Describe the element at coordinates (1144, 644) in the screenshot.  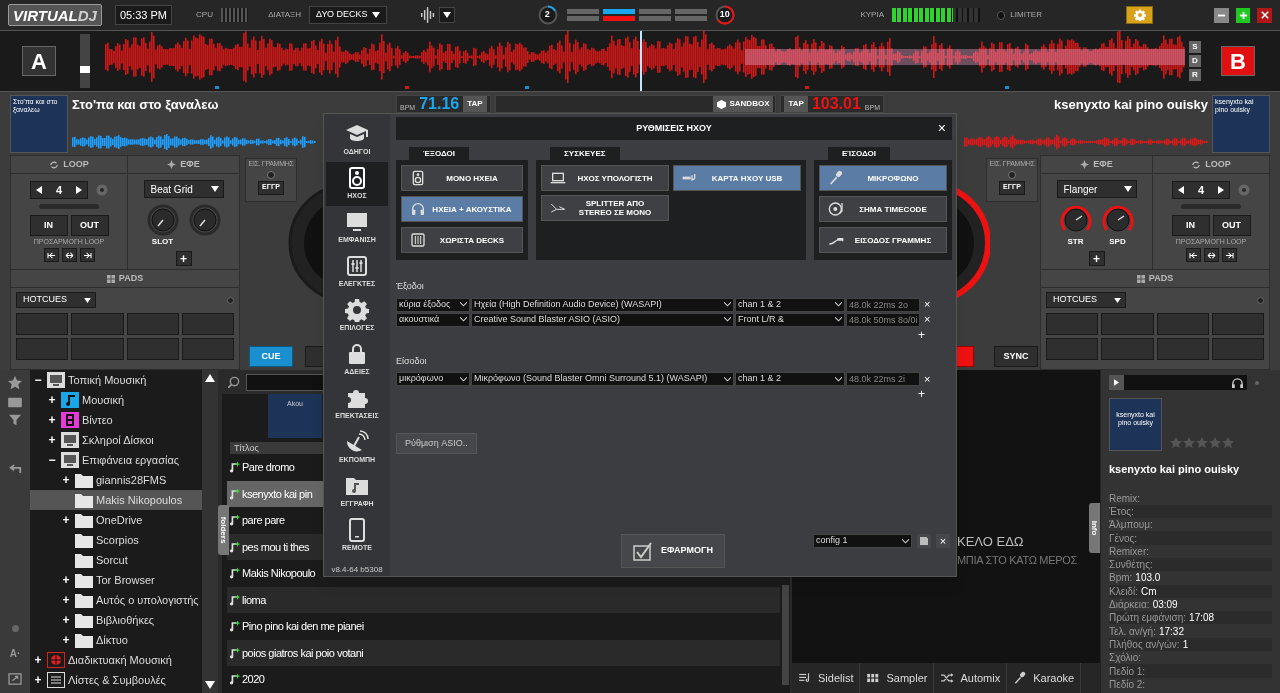
I see `field-label: Πλήθος αν/γών:` at that location.